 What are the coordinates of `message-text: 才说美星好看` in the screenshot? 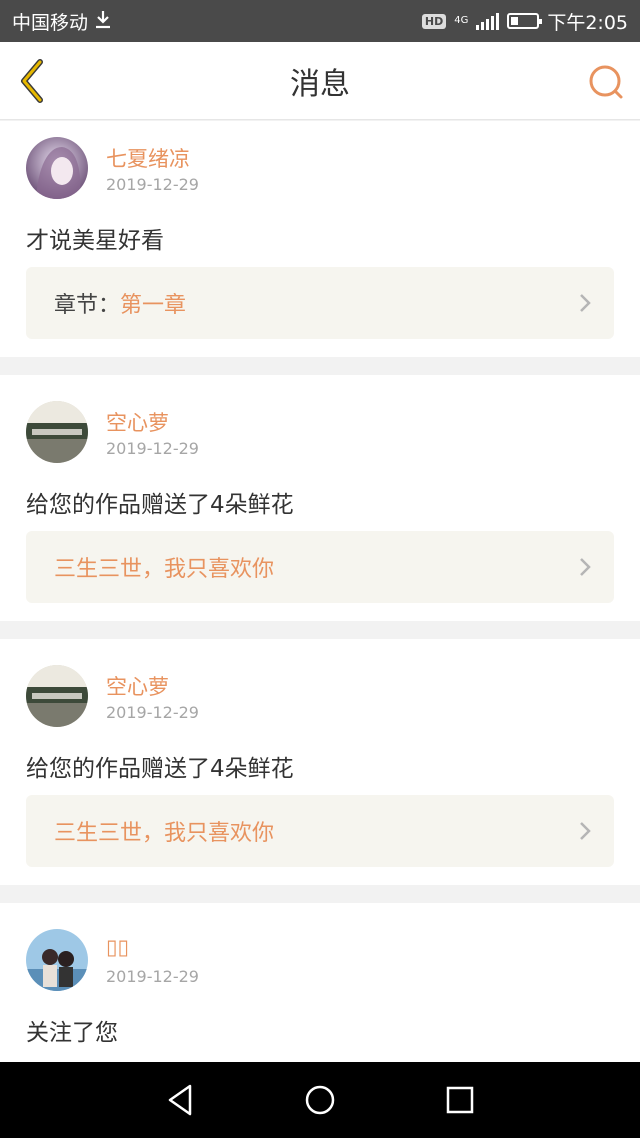 It's located at (95, 241).